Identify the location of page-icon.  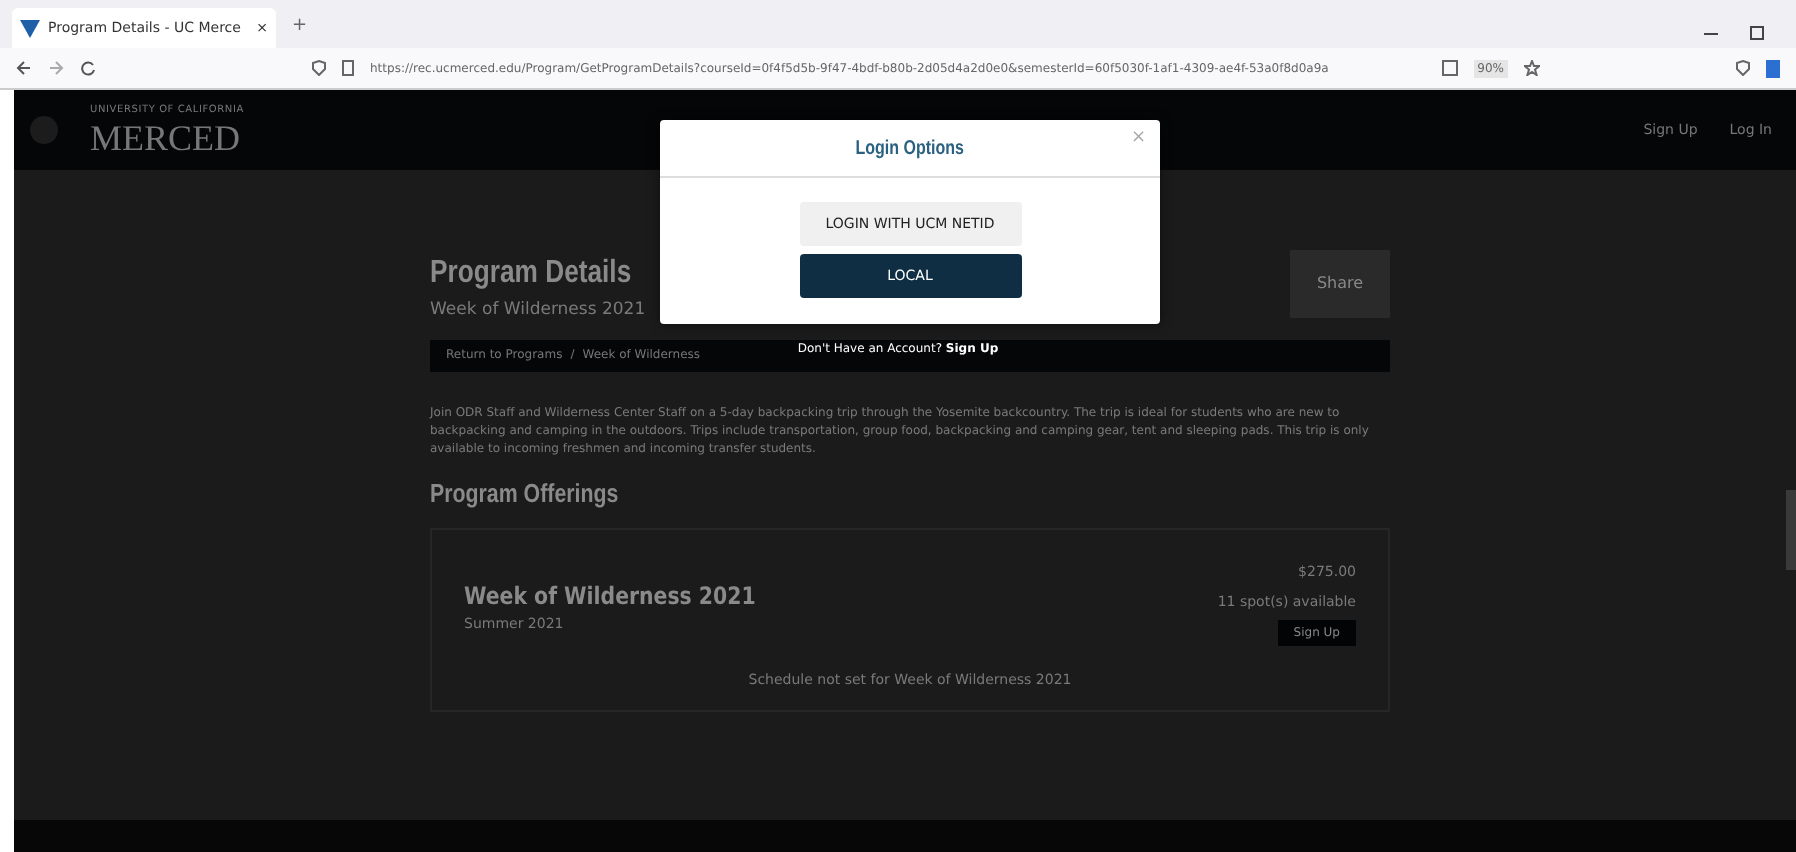
(348, 68).